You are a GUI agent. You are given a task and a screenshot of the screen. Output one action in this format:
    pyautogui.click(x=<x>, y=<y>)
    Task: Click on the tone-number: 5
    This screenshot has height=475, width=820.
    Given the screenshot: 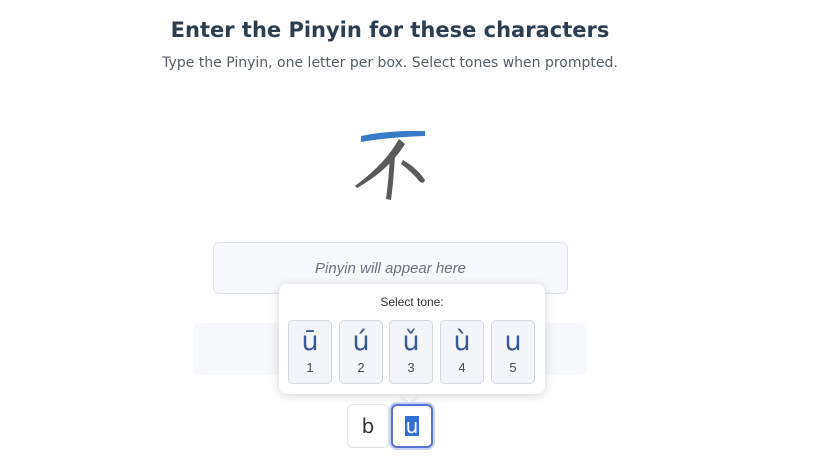 What is the action you would take?
    pyautogui.click(x=513, y=367)
    